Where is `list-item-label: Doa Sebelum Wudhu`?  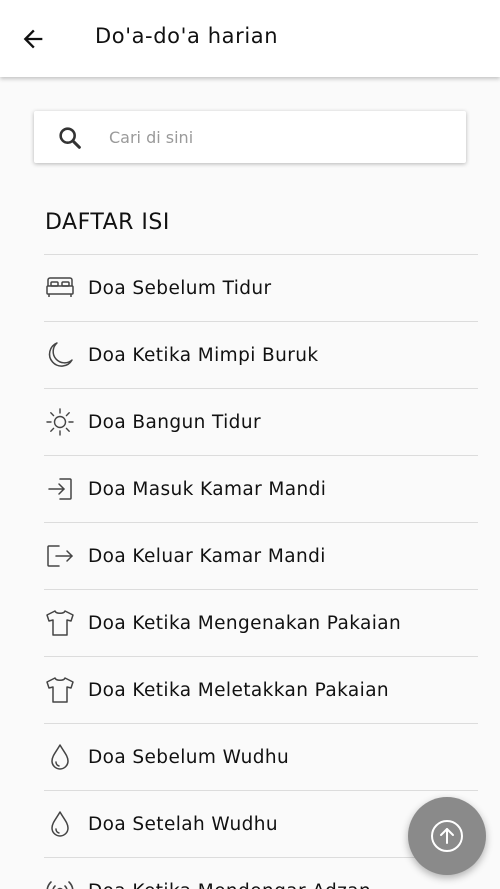
list-item-label: Doa Sebelum Wudhu is located at coordinates (189, 757).